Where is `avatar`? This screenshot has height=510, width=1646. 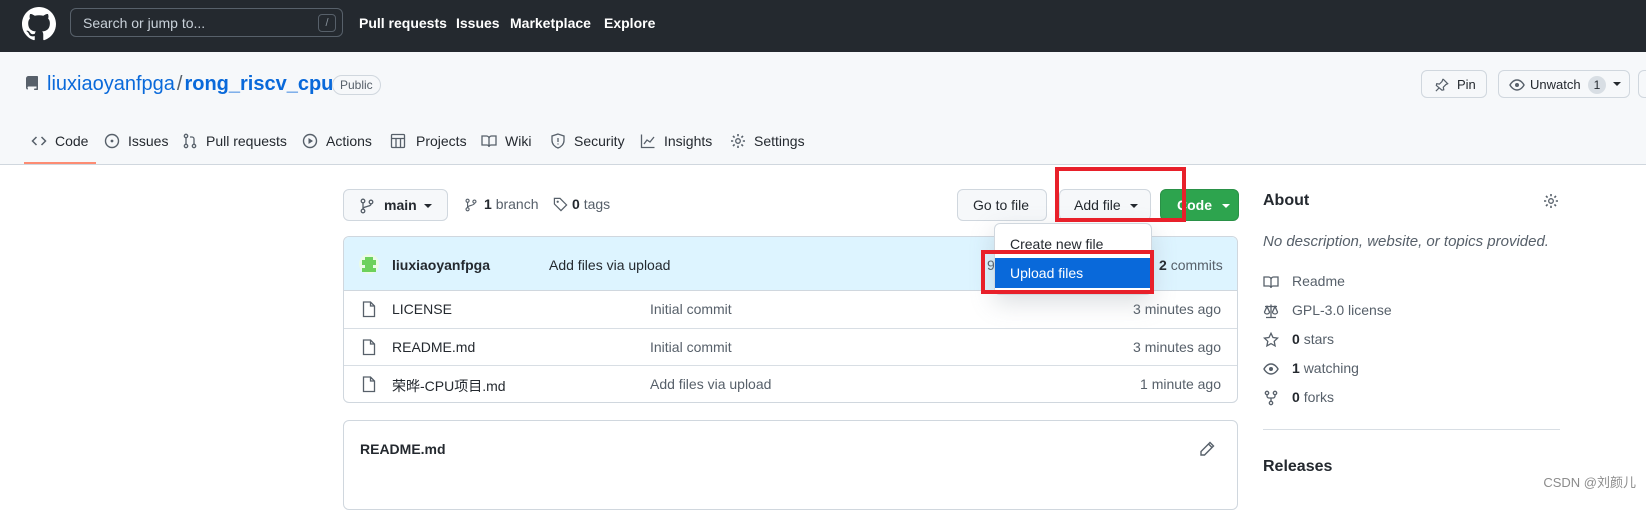 avatar is located at coordinates (369, 264).